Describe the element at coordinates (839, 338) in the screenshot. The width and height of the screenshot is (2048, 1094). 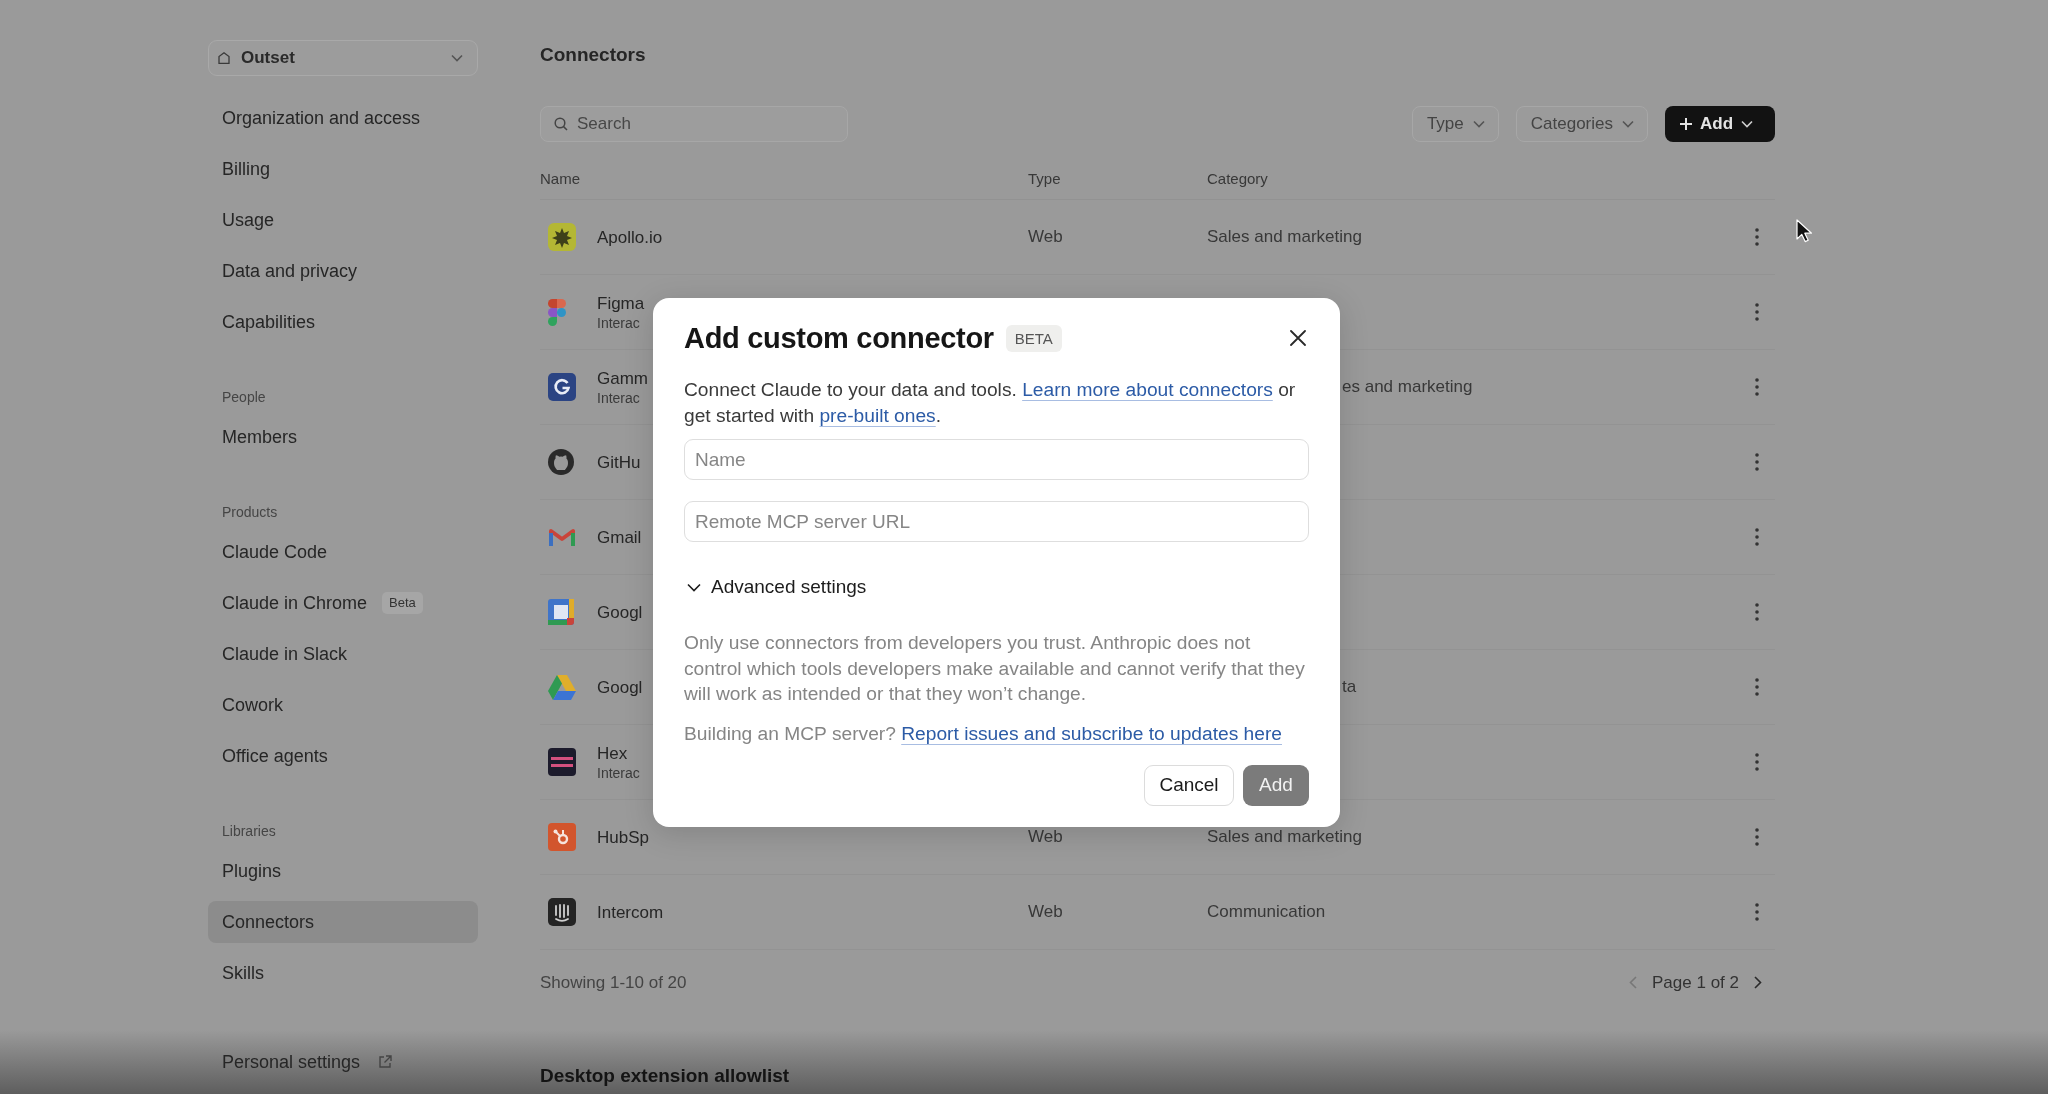
I see `dialog-title: Add custom connector` at that location.